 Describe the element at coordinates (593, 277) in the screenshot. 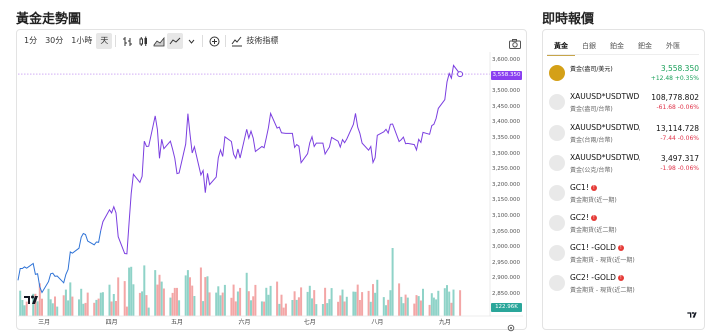

I see `quote-name: GC2! -GOLD` at that location.